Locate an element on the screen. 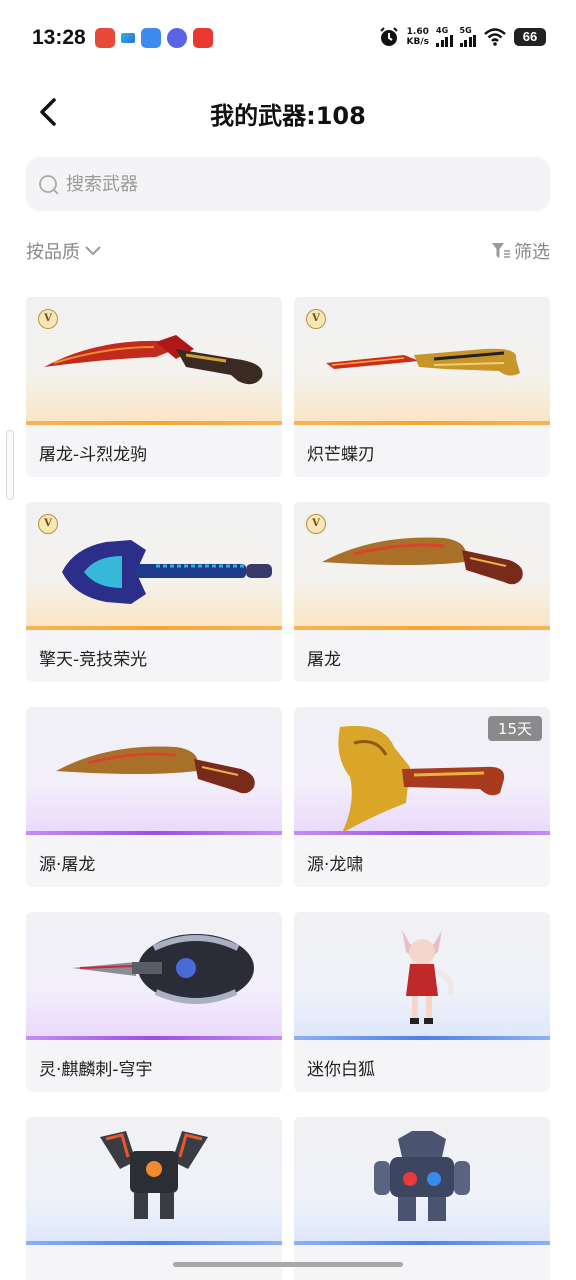 The height and width of the screenshot is (1280, 576). spike-art is located at coordinates (163, 969).